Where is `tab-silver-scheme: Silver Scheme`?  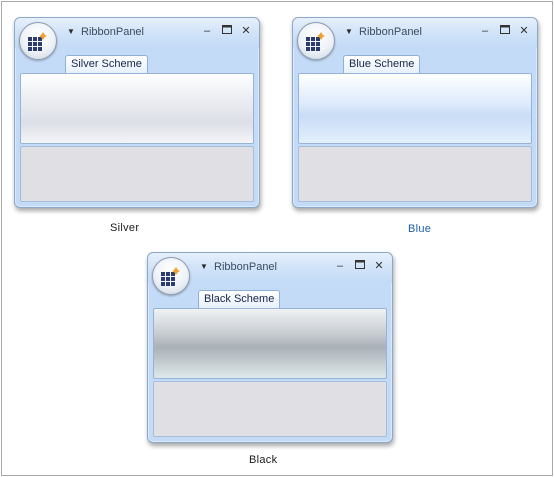 tab-silver-scheme: Silver Scheme is located at coordinates (106, 64).